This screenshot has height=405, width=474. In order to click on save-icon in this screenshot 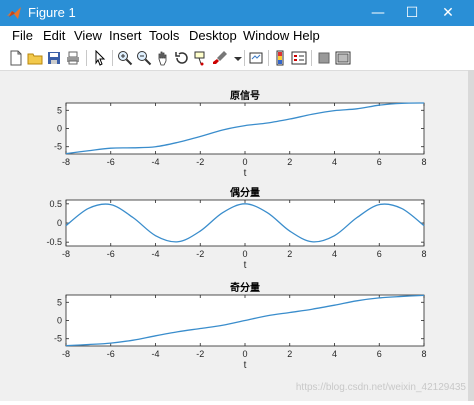, I will do `click(54, 58)`.